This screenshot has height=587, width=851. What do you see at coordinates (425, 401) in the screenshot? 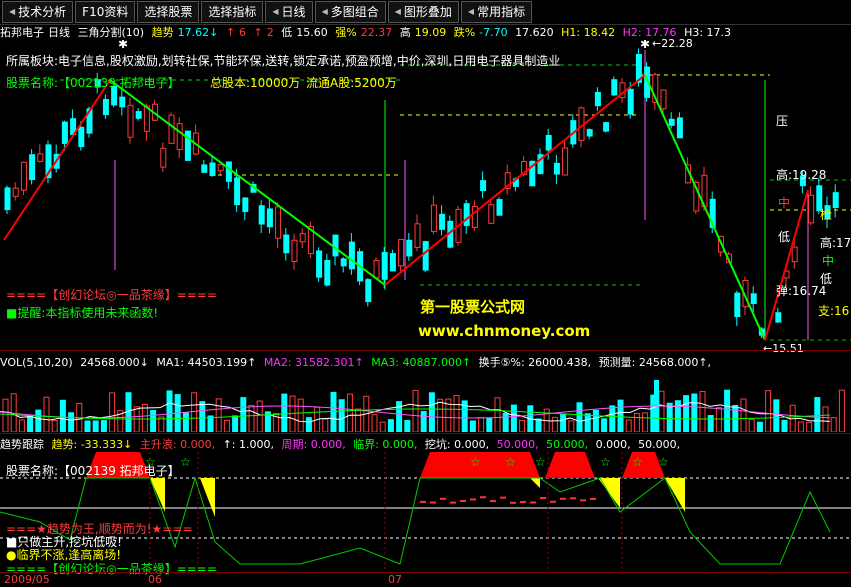
I see `volume-chart` at bounding box center [425, 401].